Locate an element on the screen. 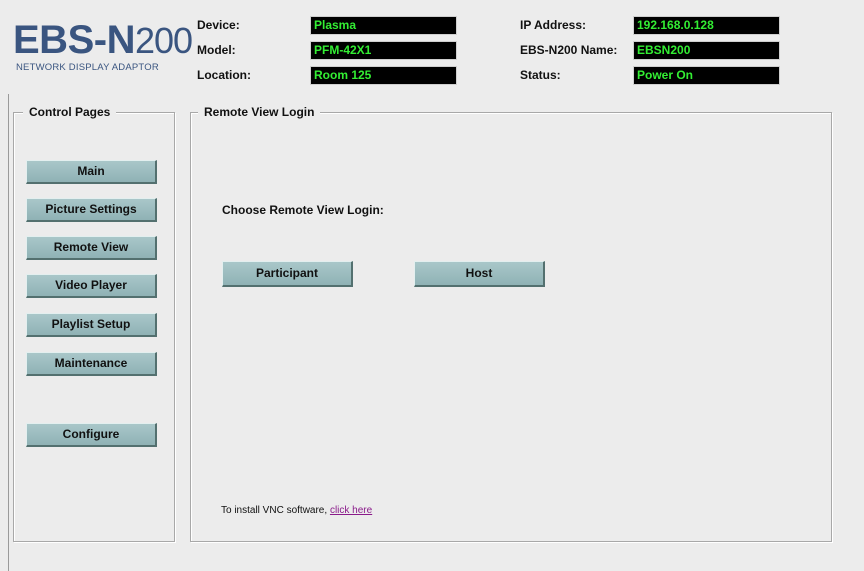 The image size is (864, 571). device-name-label: EBS-N200 Name: is located at coordinates (569, 50).